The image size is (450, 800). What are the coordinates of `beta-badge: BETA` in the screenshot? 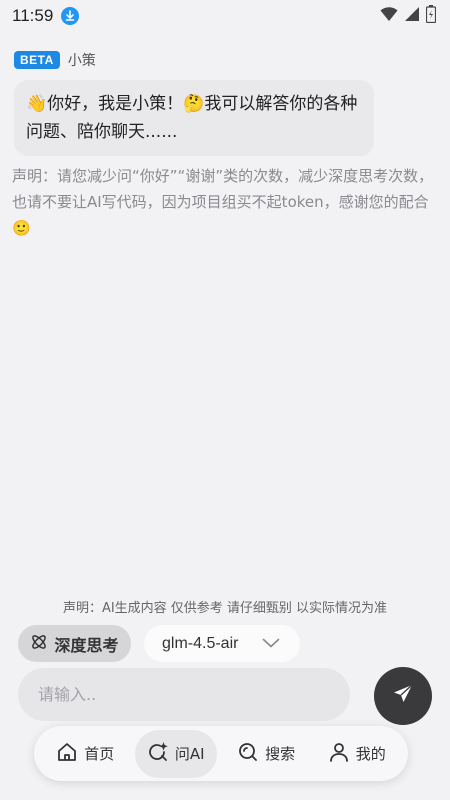 It's located at (37, 60).